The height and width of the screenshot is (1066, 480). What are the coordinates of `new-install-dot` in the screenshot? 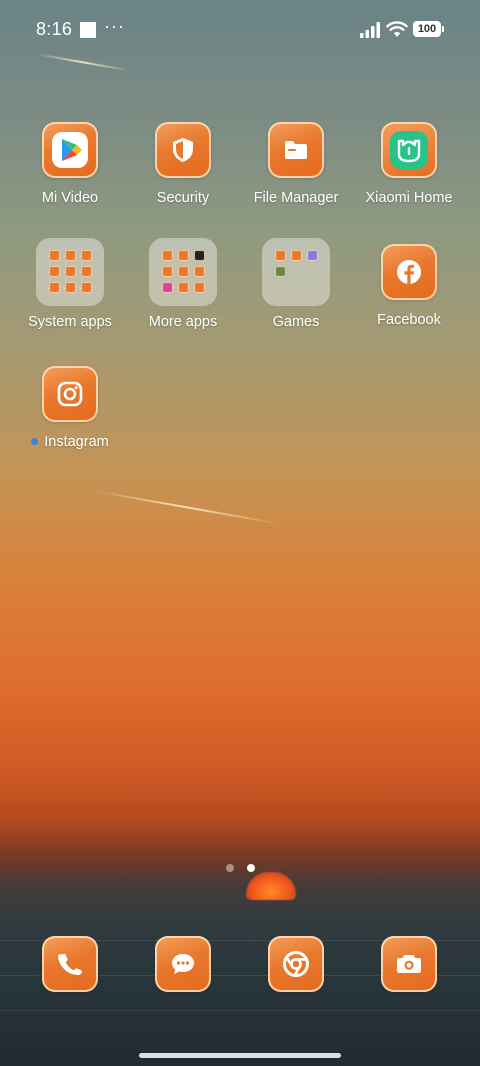 It's located at (35, 441).